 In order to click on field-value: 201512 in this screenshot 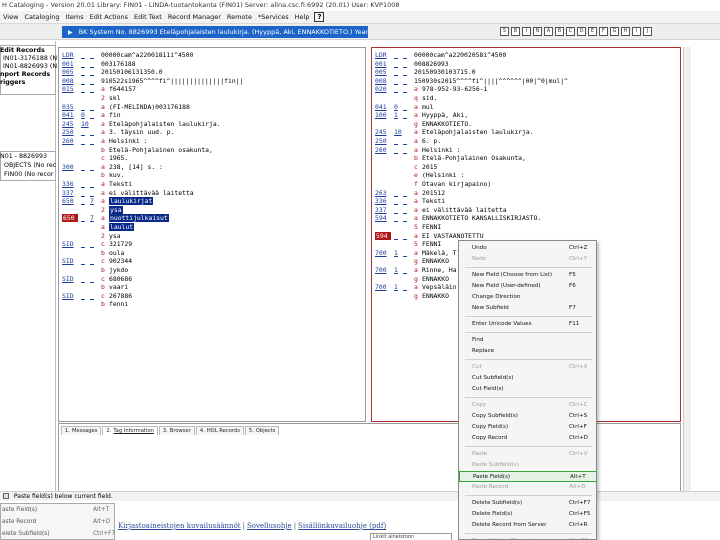, I will do `click(433, 193)`.